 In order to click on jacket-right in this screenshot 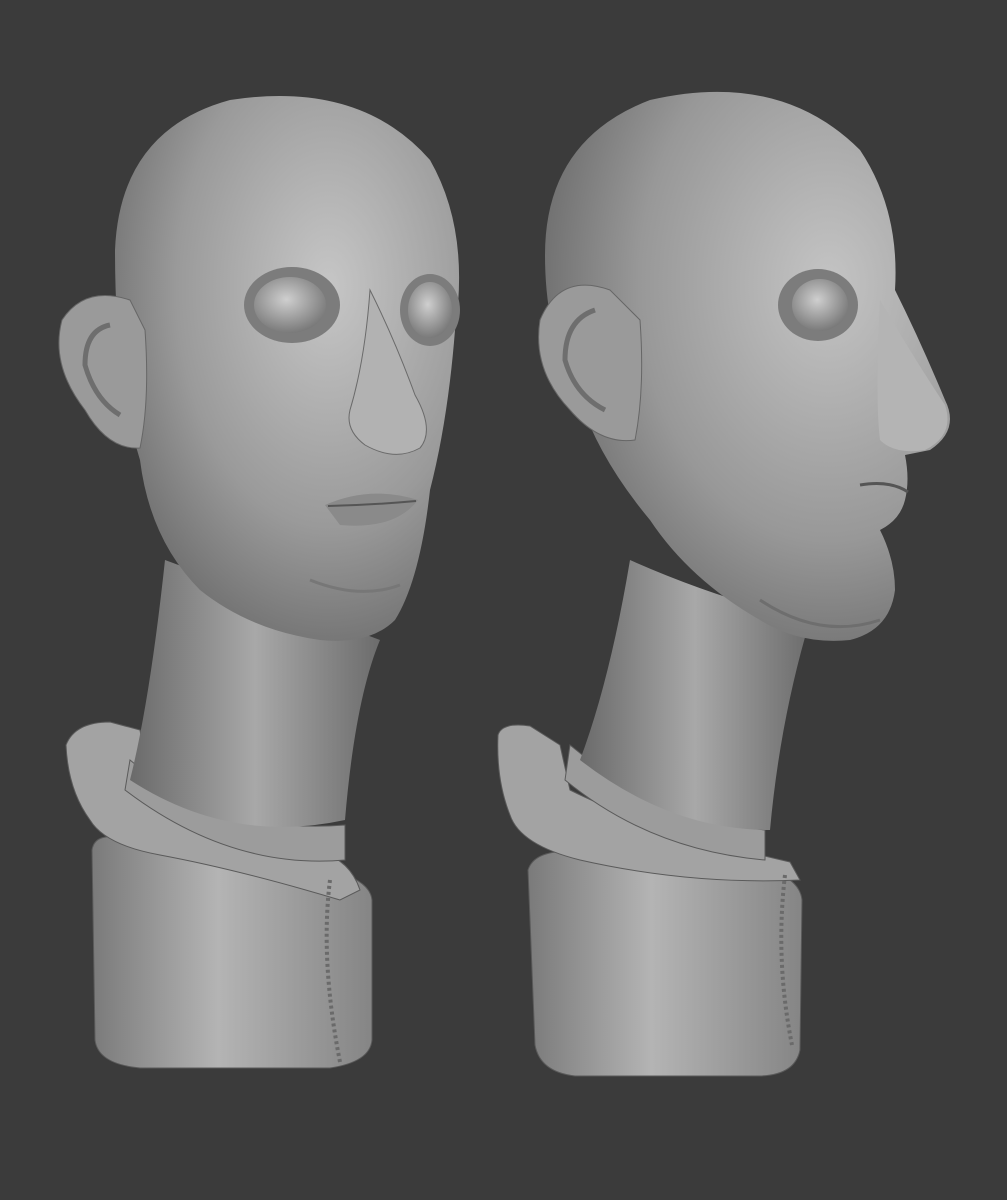, I will do `click(665, 963)`.